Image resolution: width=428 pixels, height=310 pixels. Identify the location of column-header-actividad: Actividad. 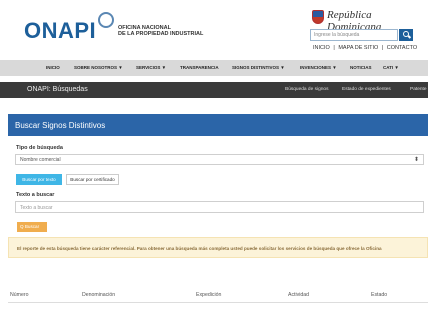
(298, 295).